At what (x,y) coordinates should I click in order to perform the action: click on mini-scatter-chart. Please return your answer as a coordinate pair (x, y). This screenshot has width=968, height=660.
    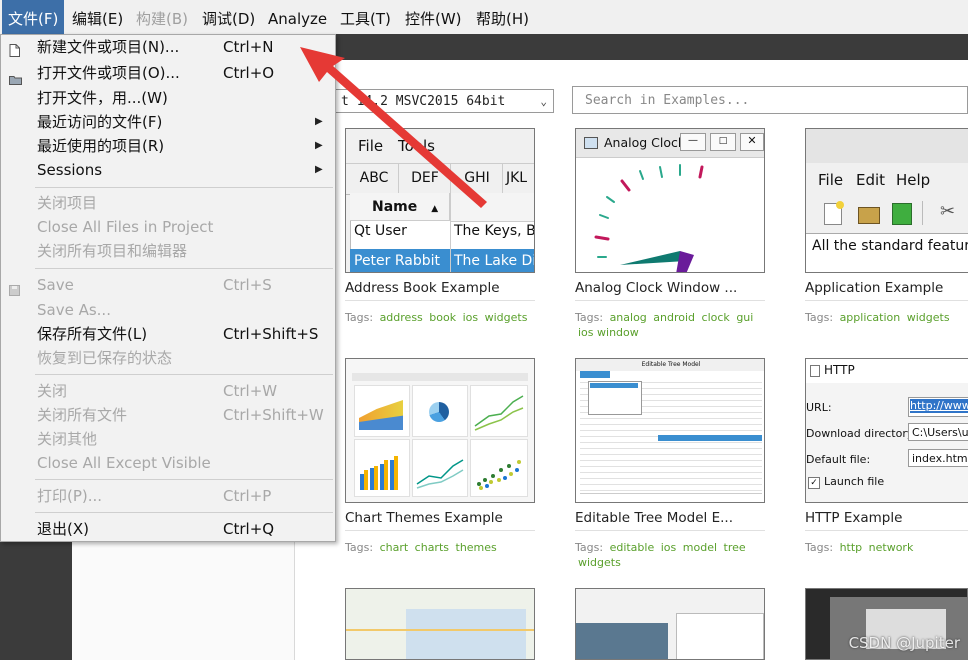
    Looking at the image, I should click on (499, 468).